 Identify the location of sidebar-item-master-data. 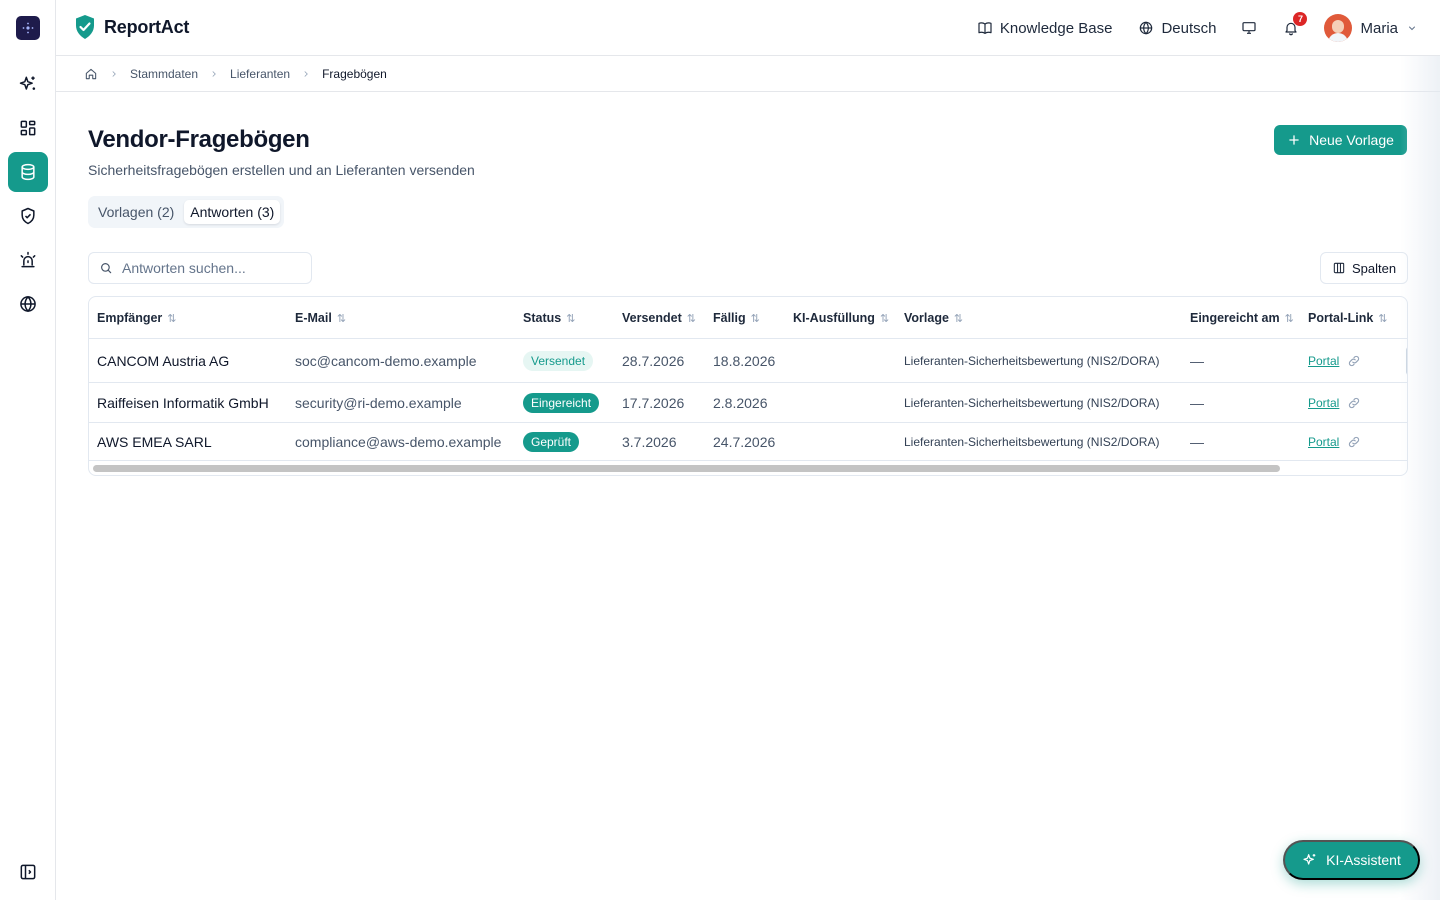
(28, 172).